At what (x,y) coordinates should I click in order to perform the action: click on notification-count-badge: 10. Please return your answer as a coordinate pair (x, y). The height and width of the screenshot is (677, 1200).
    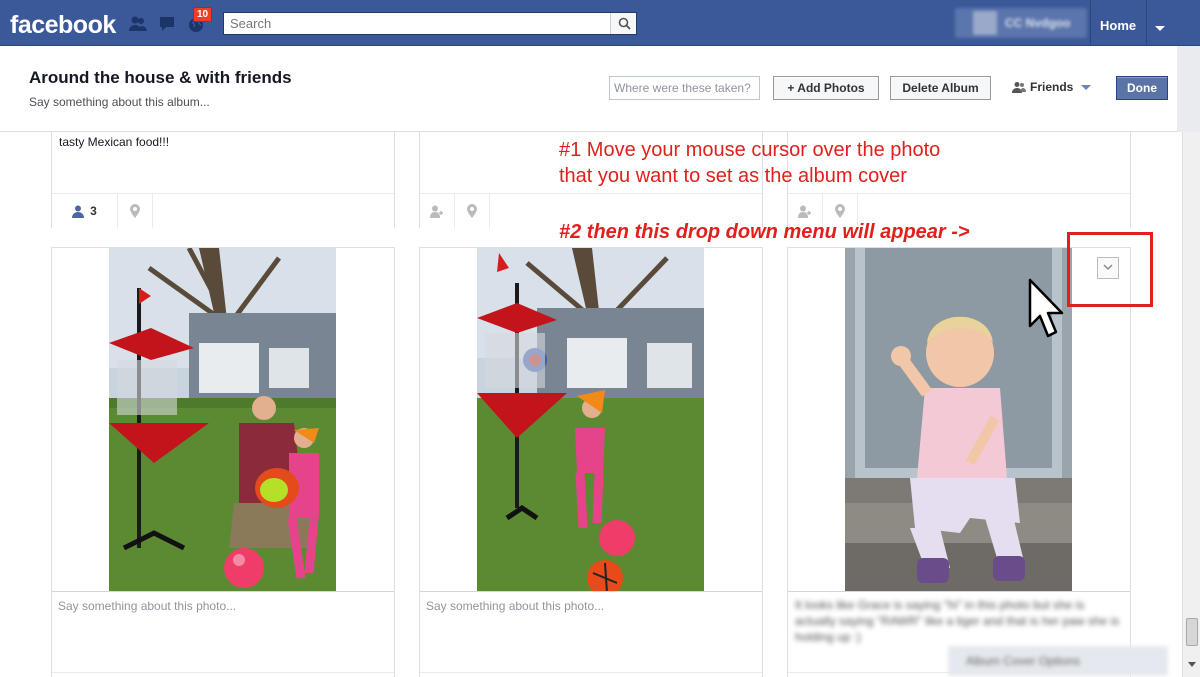
    Looking at the image, I should click on (203, 14).